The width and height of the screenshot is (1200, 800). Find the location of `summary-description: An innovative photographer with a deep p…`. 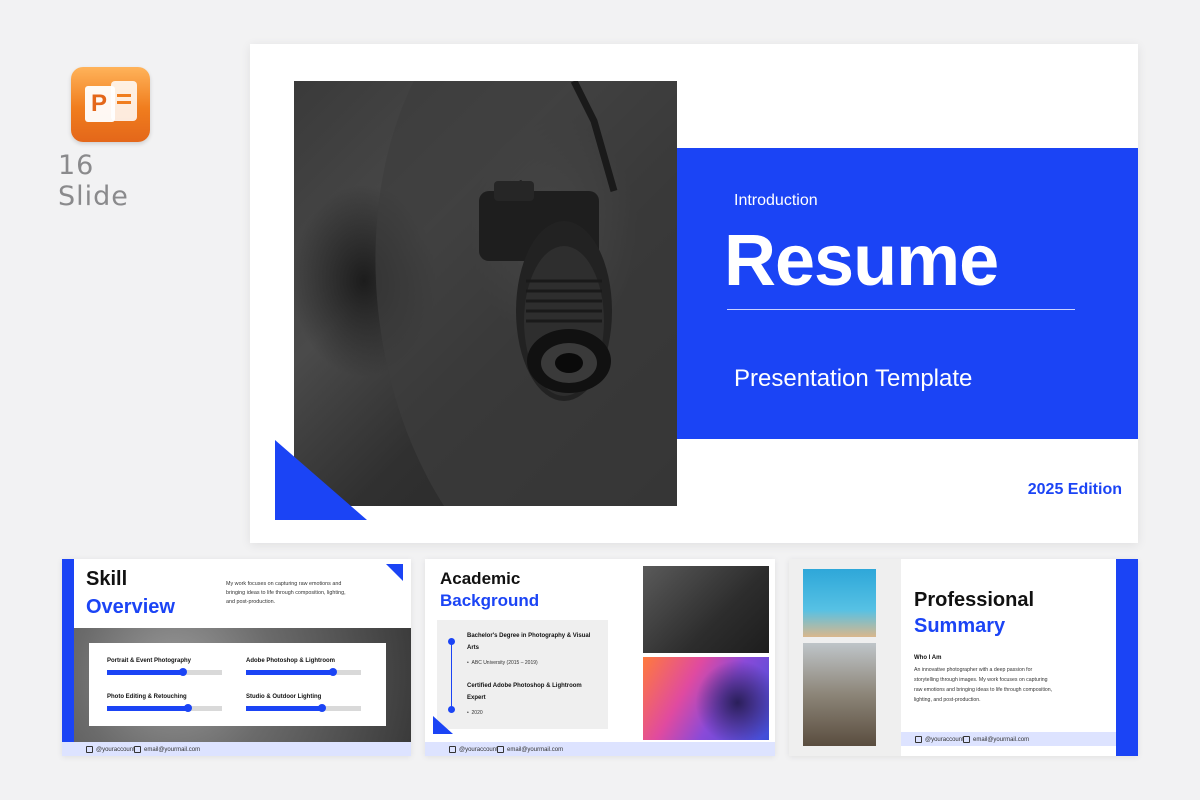

summary-description: An innovative photographer with a deep p… is located at coordinates (983, 685).